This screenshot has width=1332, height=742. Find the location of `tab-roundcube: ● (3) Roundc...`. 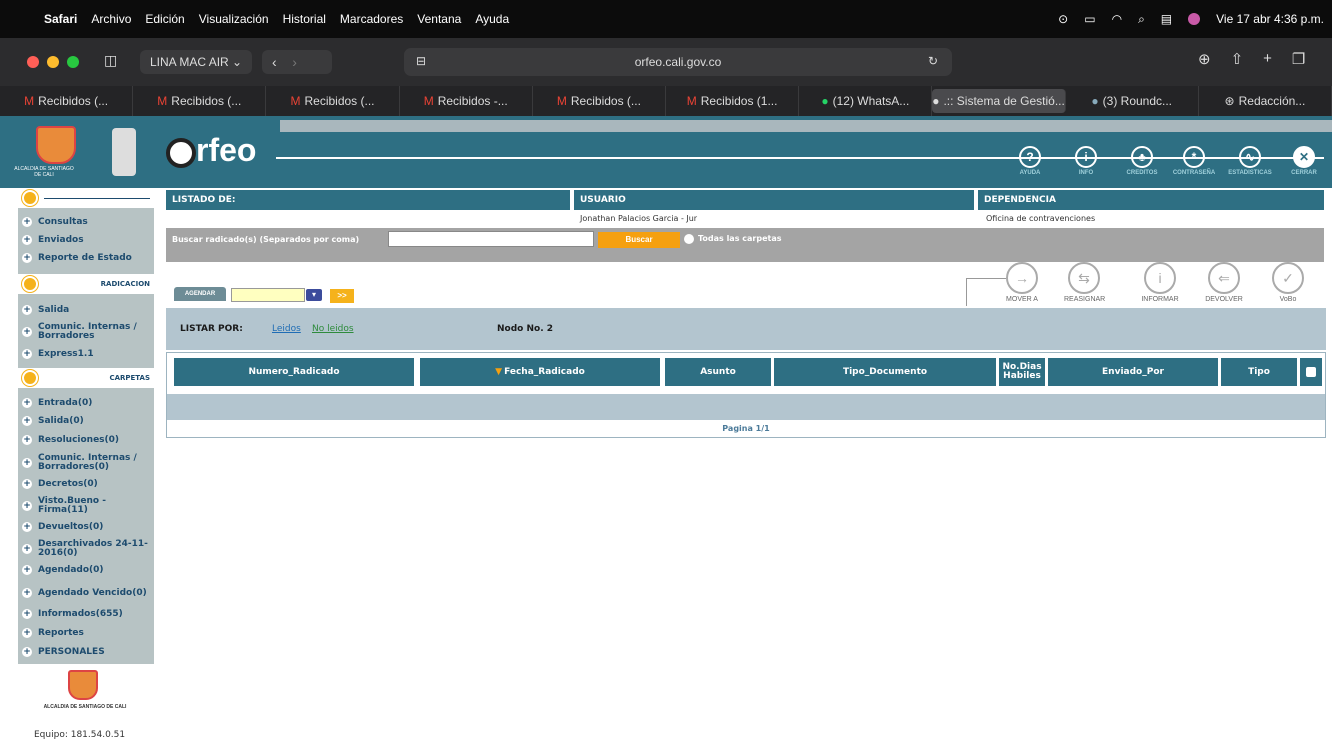

tab-roundcube: ● (3) Roundc... is located at coordinates (1132, 101).